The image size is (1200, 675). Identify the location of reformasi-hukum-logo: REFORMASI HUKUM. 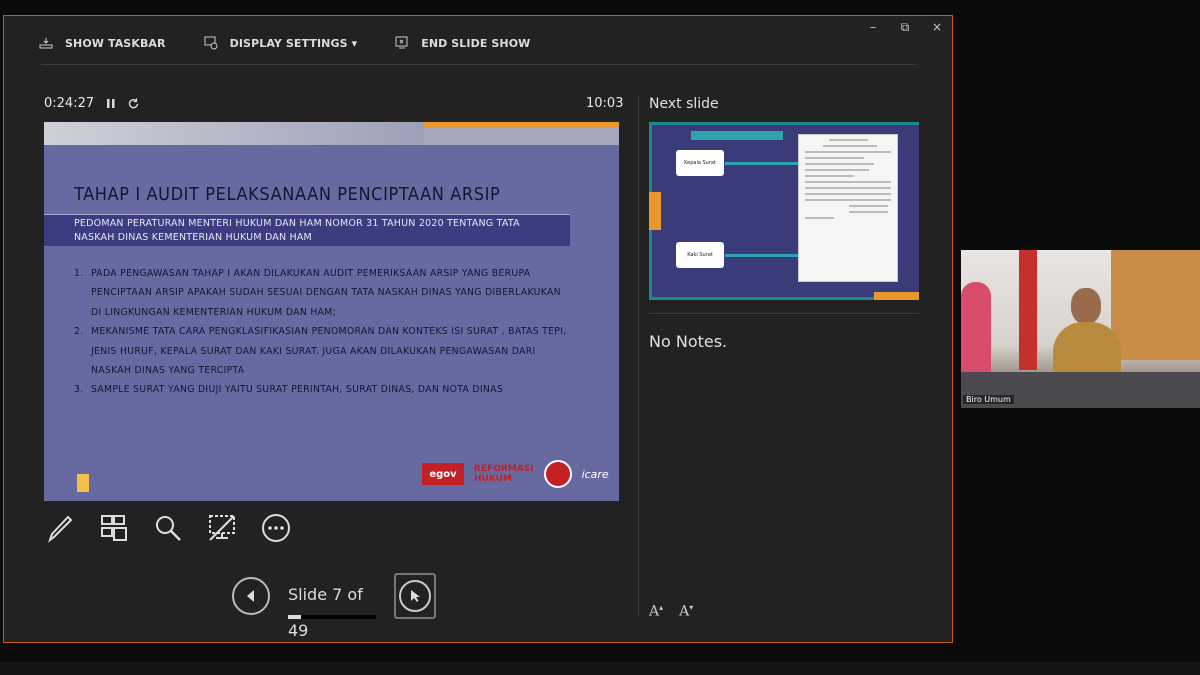
(504, 474).